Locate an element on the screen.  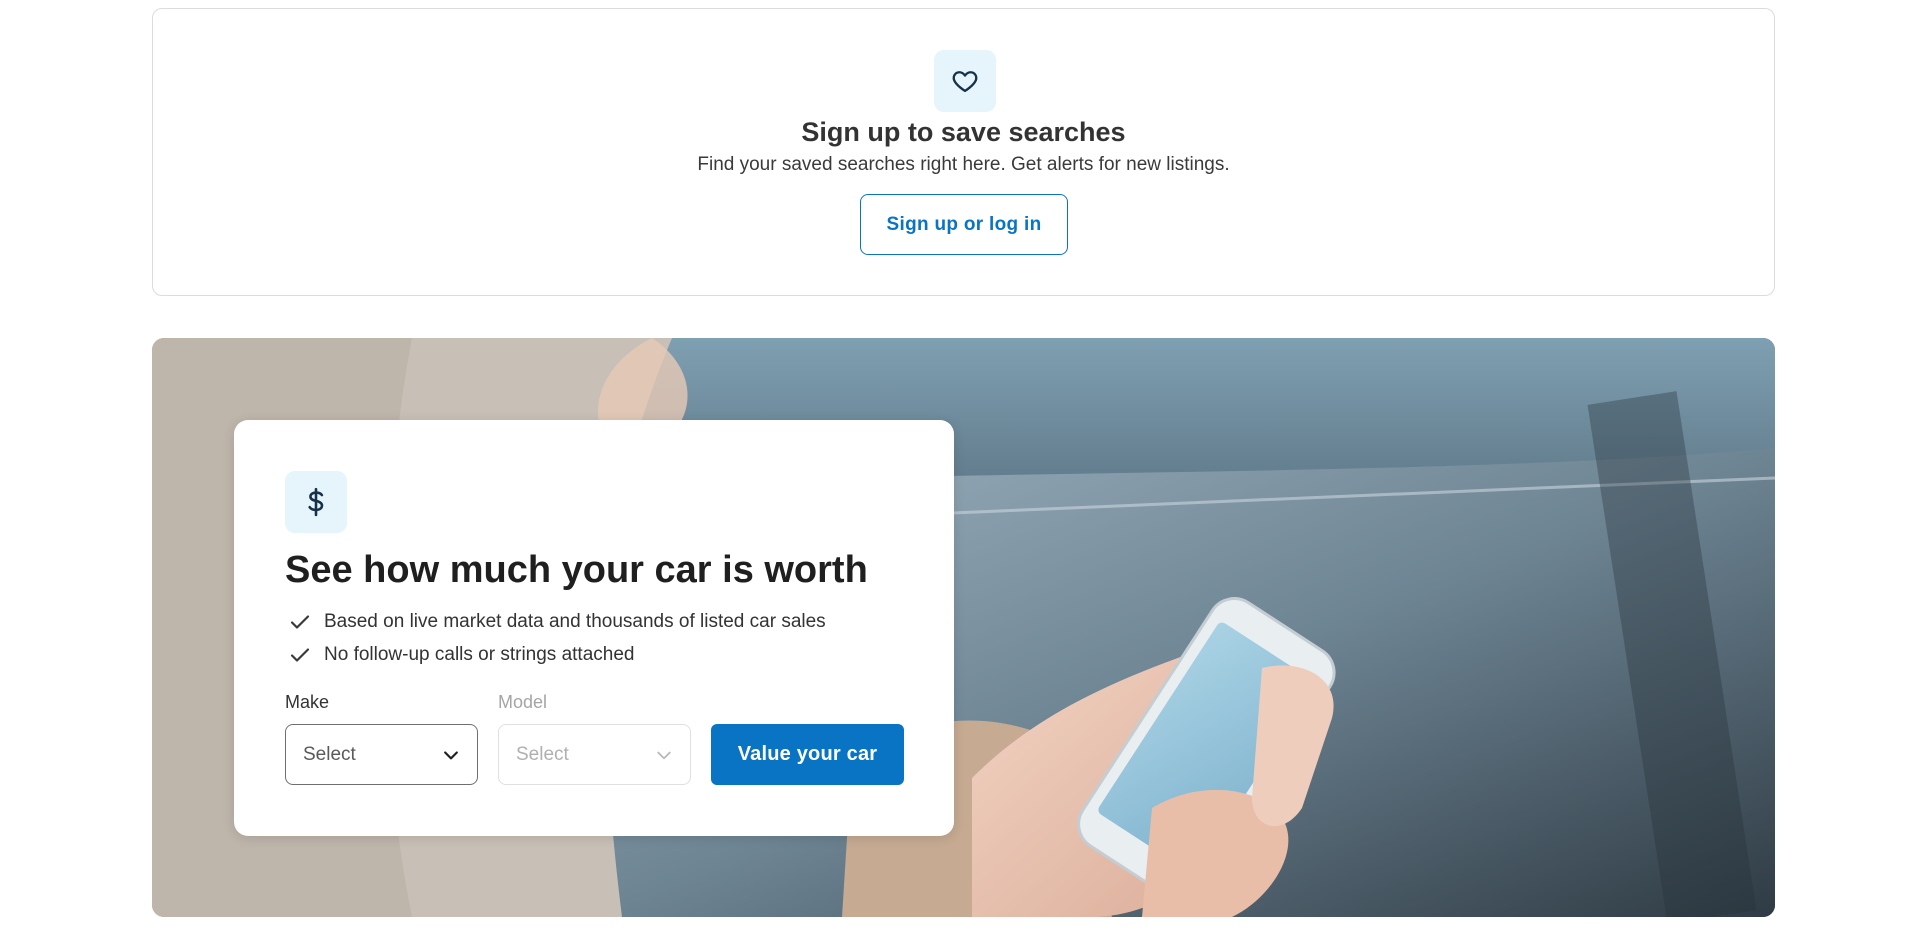
saved-searches-title: Sign up to save searches is located at coordinates (963, 132).